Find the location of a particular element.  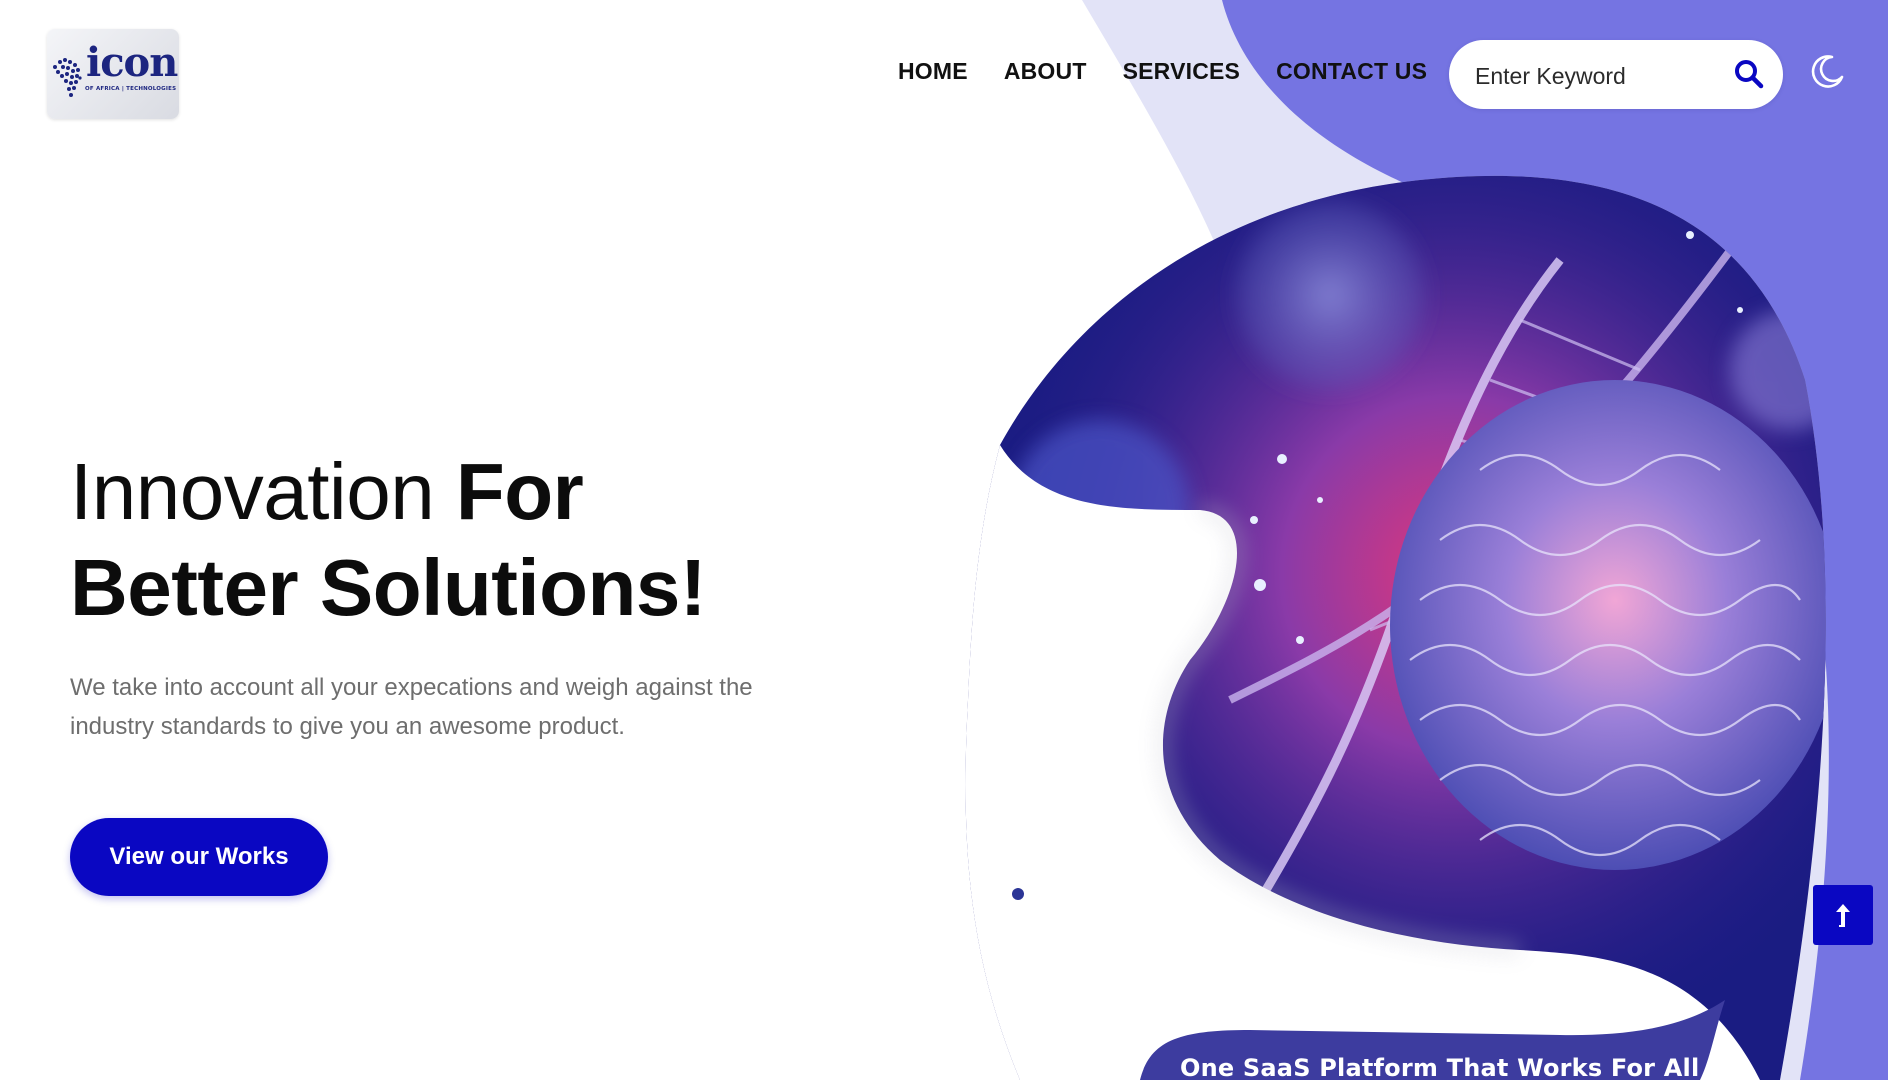

hero-title-bold-1: For is located at coordinates (519, 491).